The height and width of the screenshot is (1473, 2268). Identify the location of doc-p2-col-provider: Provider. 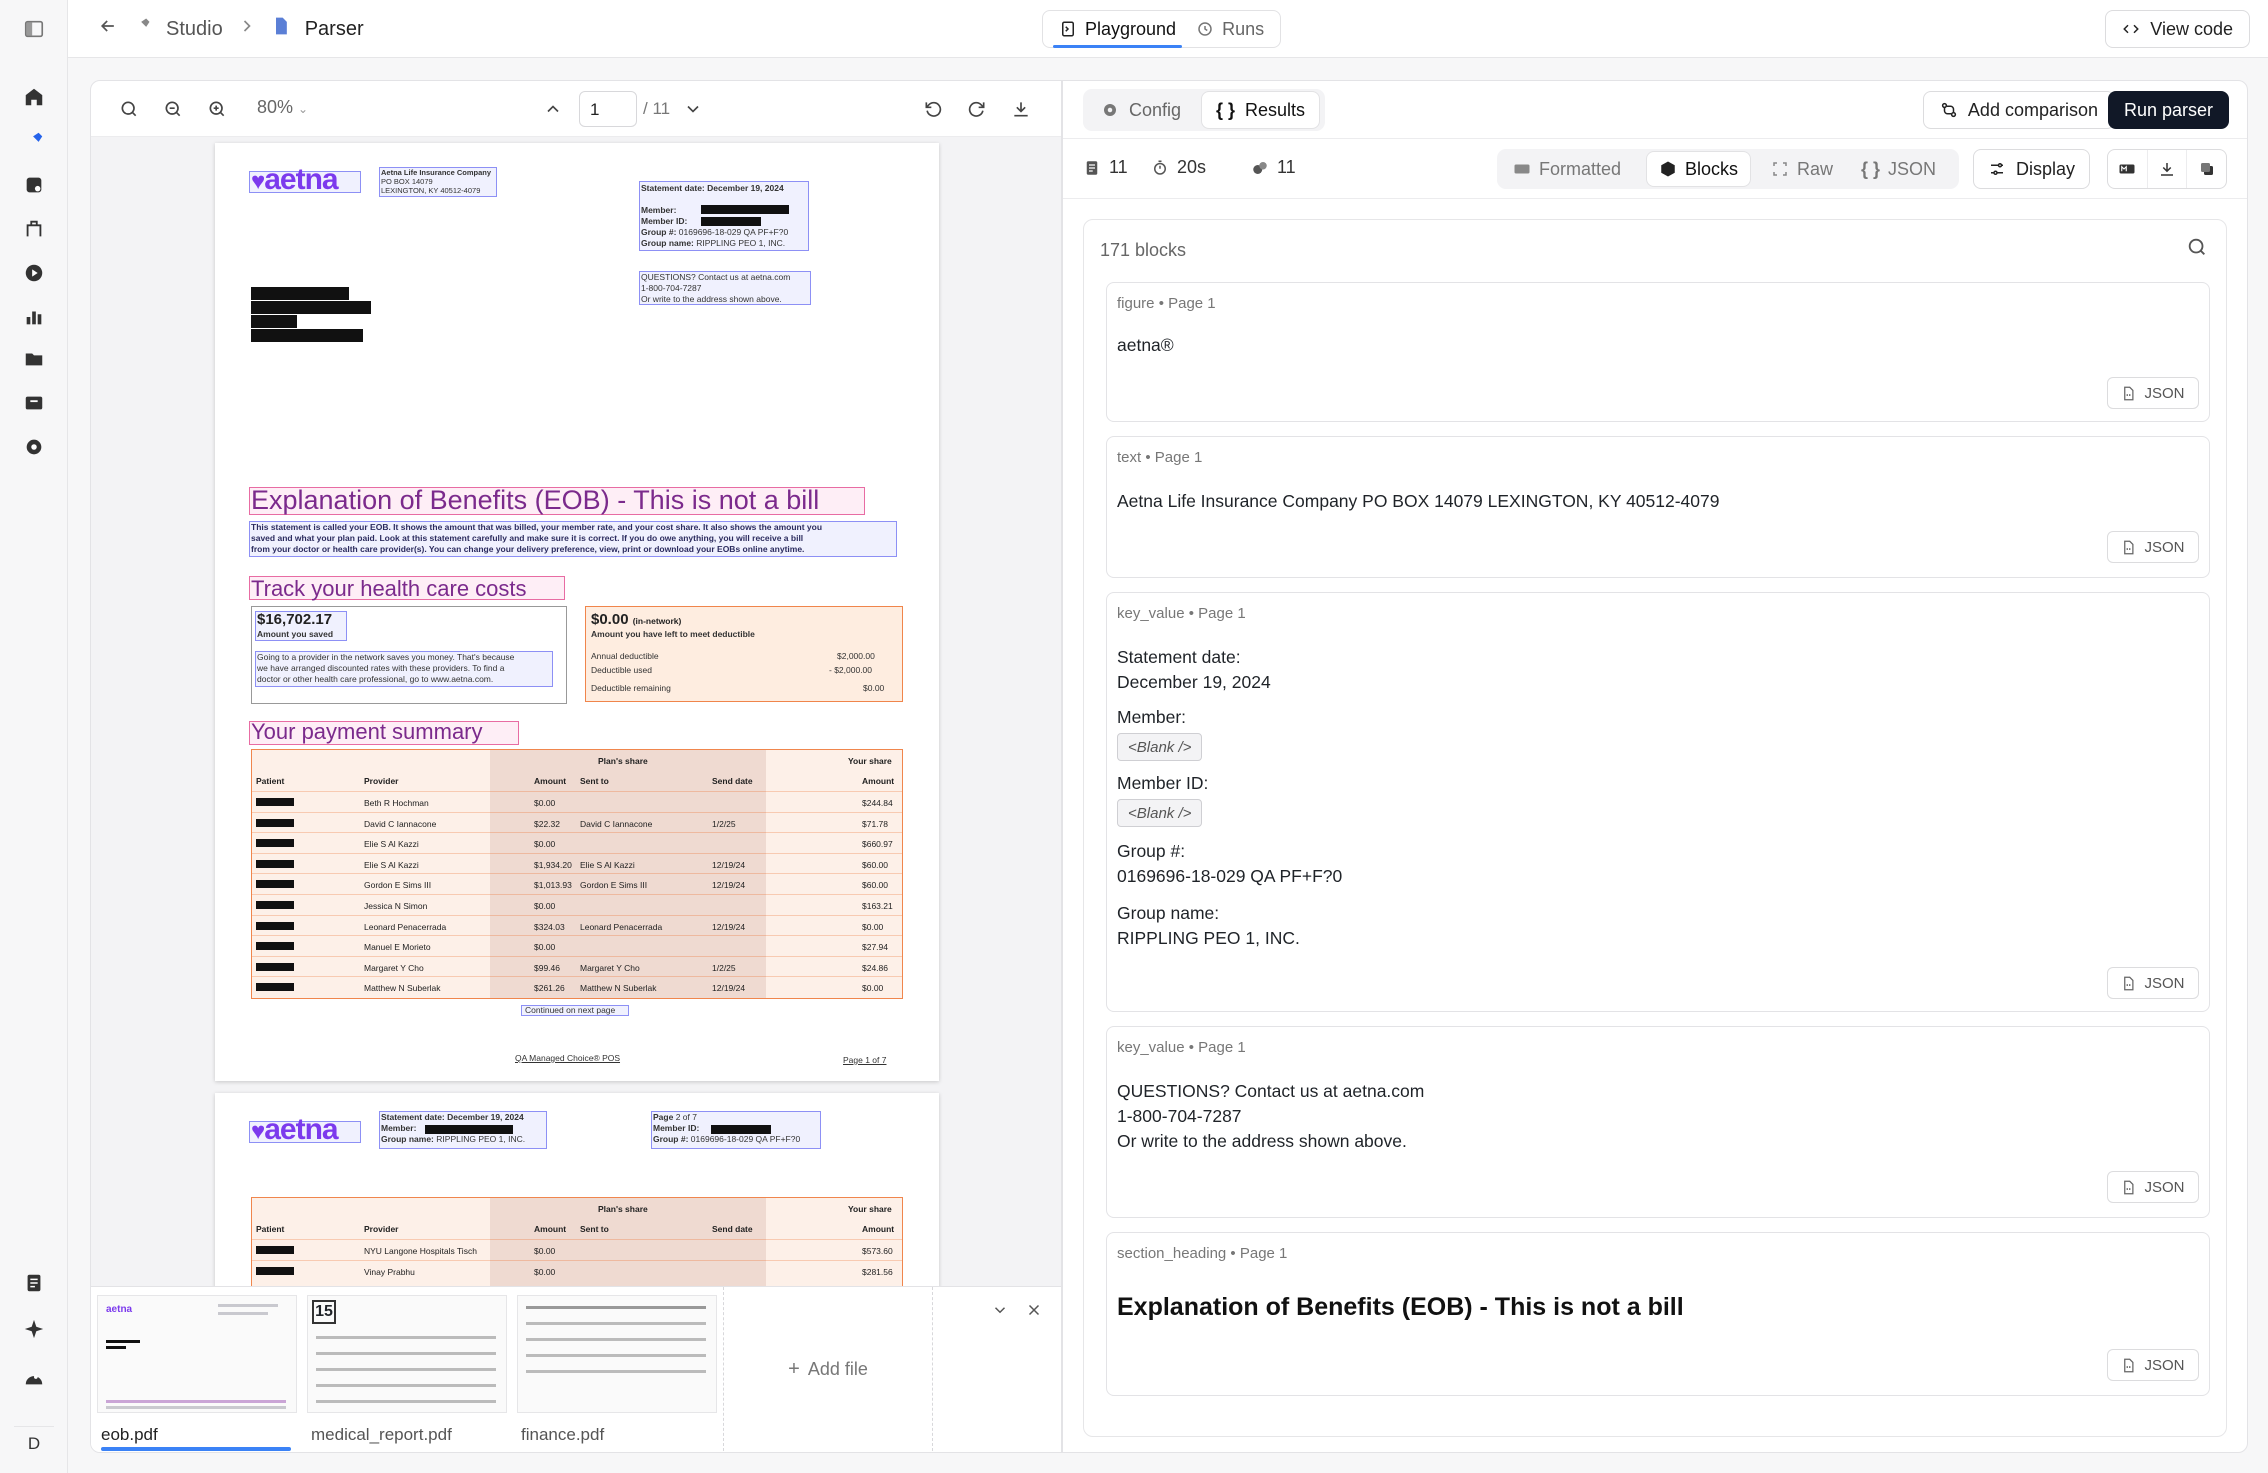
(381, 1229).